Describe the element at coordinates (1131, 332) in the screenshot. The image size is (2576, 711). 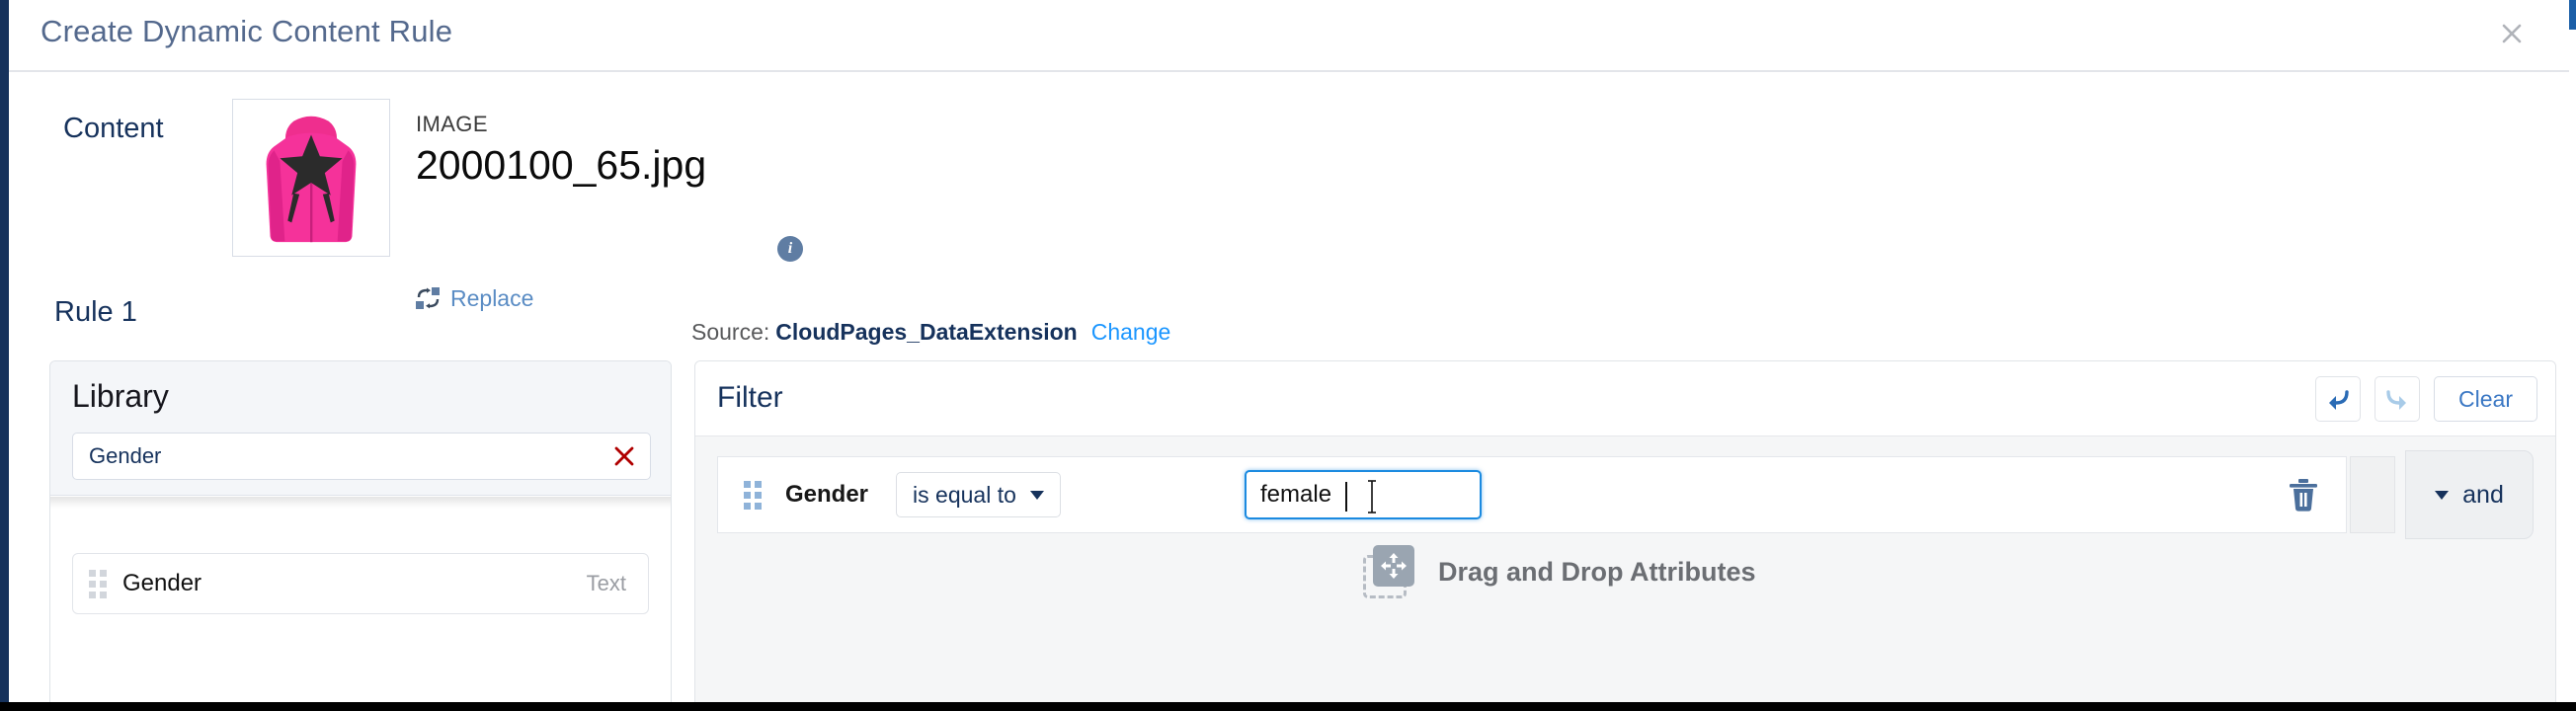
I see `source-change-link: Change` at that location.